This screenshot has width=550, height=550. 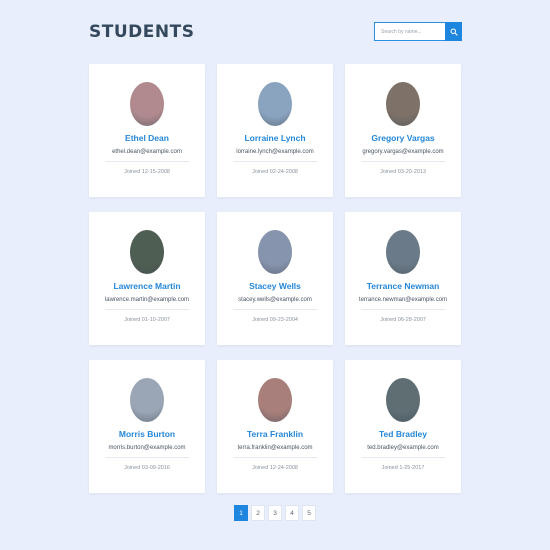 I want to click on joined-date: Joined 12-24-2008, so click(x=275, y=468).